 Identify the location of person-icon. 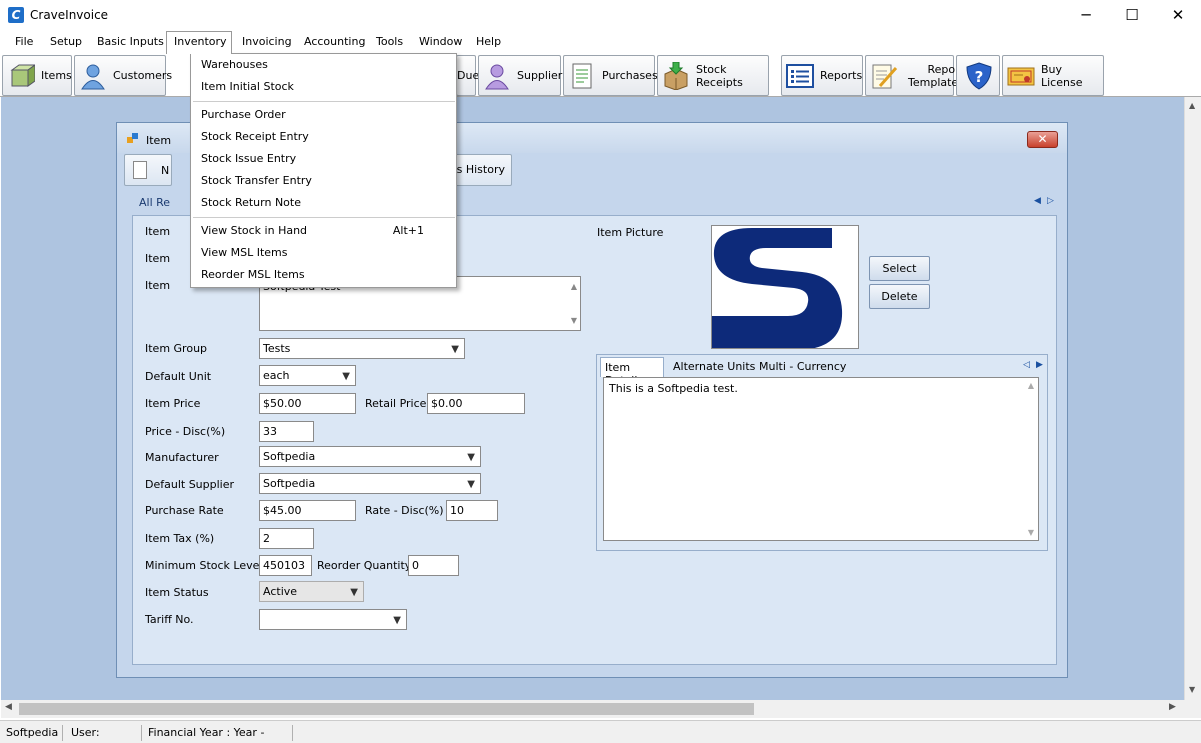
(93, 76).